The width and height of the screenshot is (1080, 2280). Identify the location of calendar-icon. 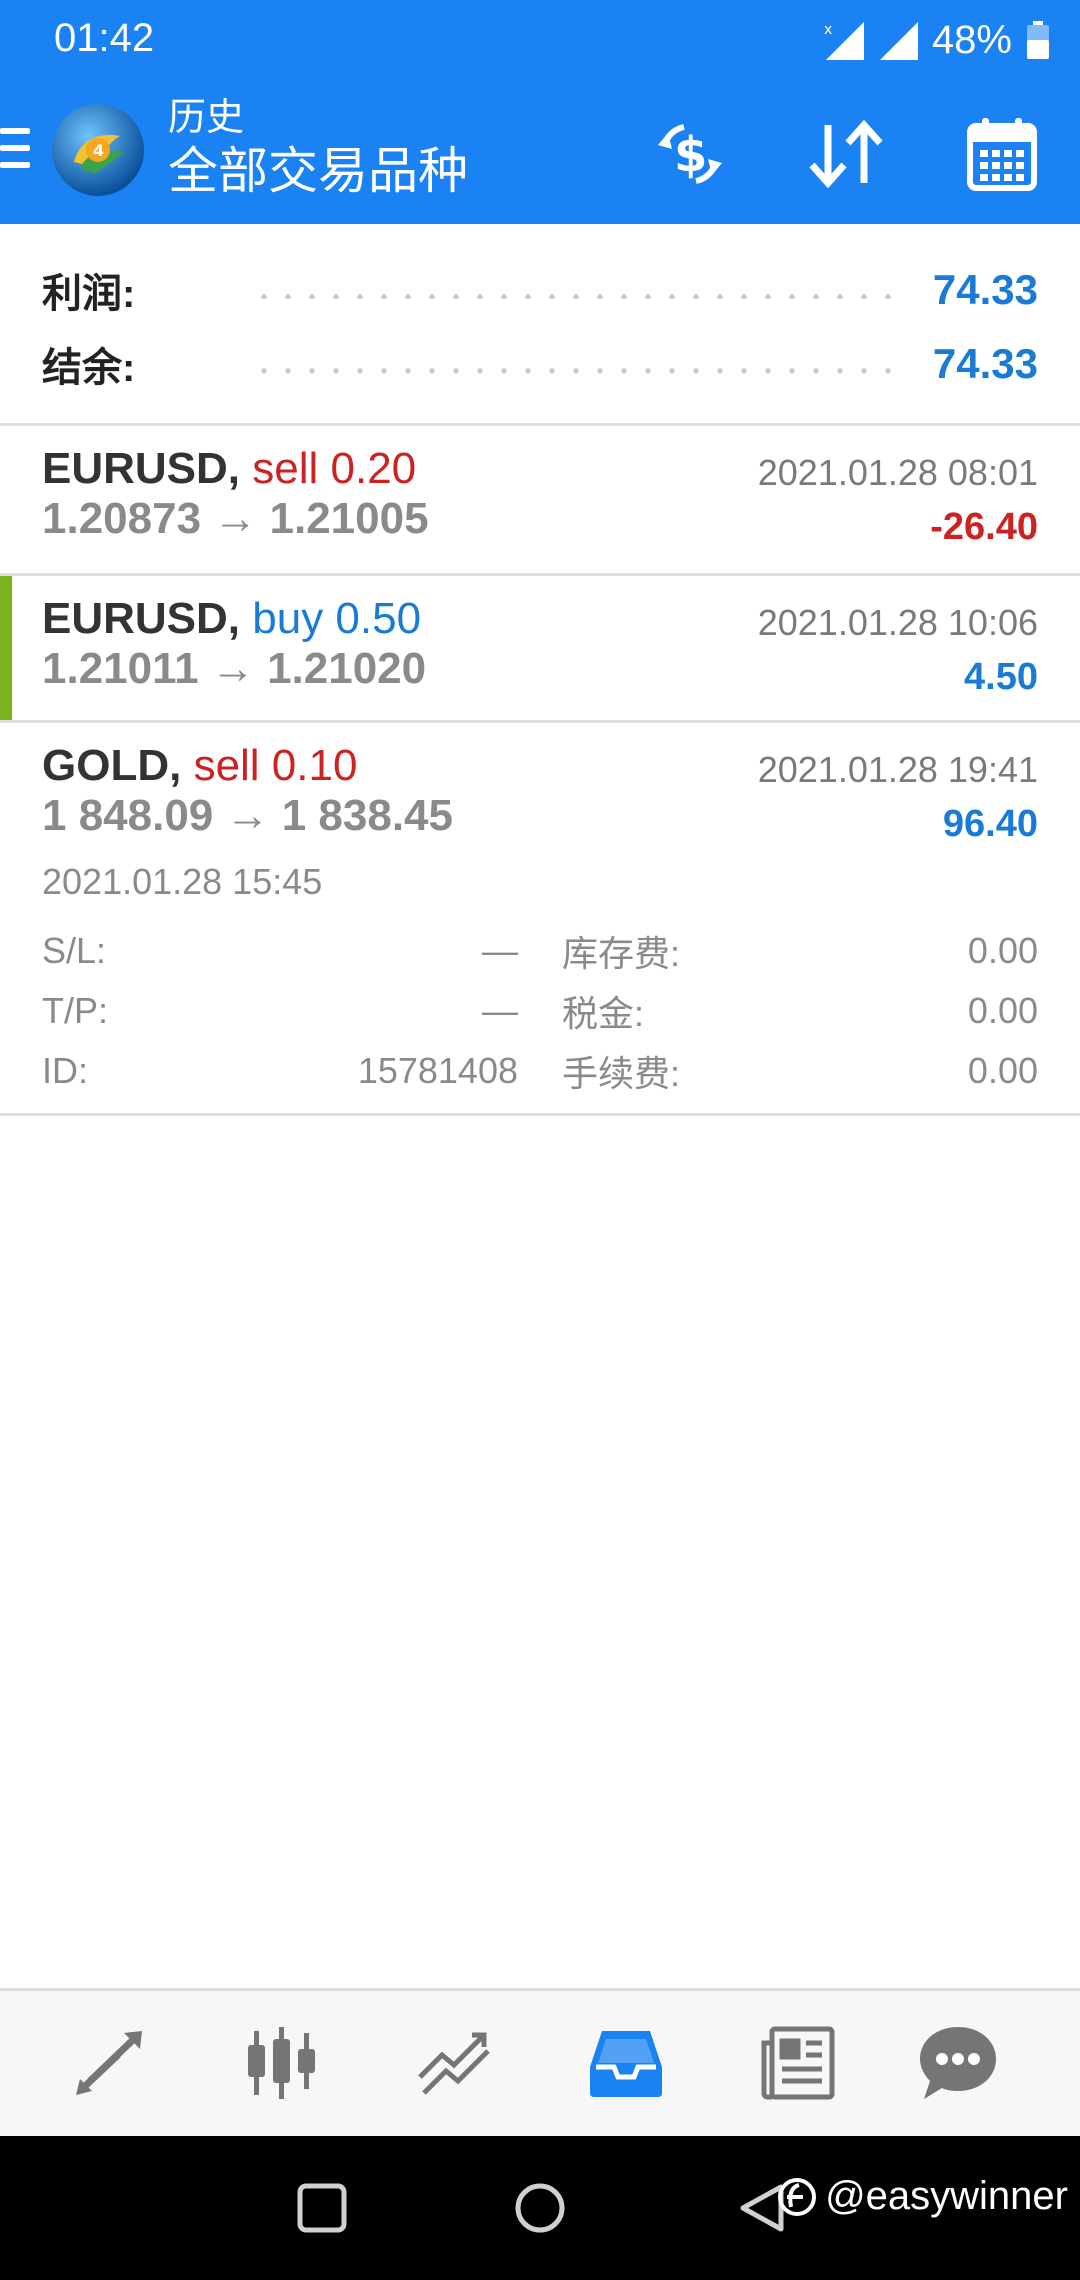
(1002, 154).